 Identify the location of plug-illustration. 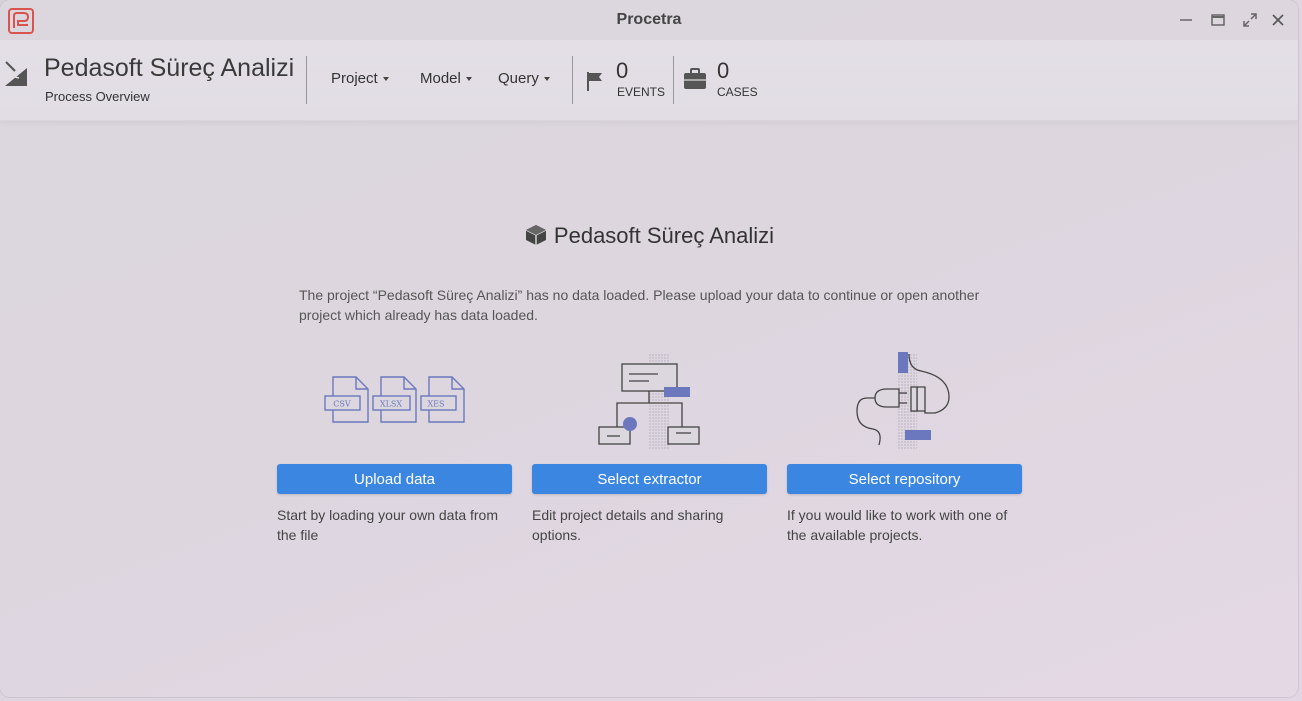
(903, 400).